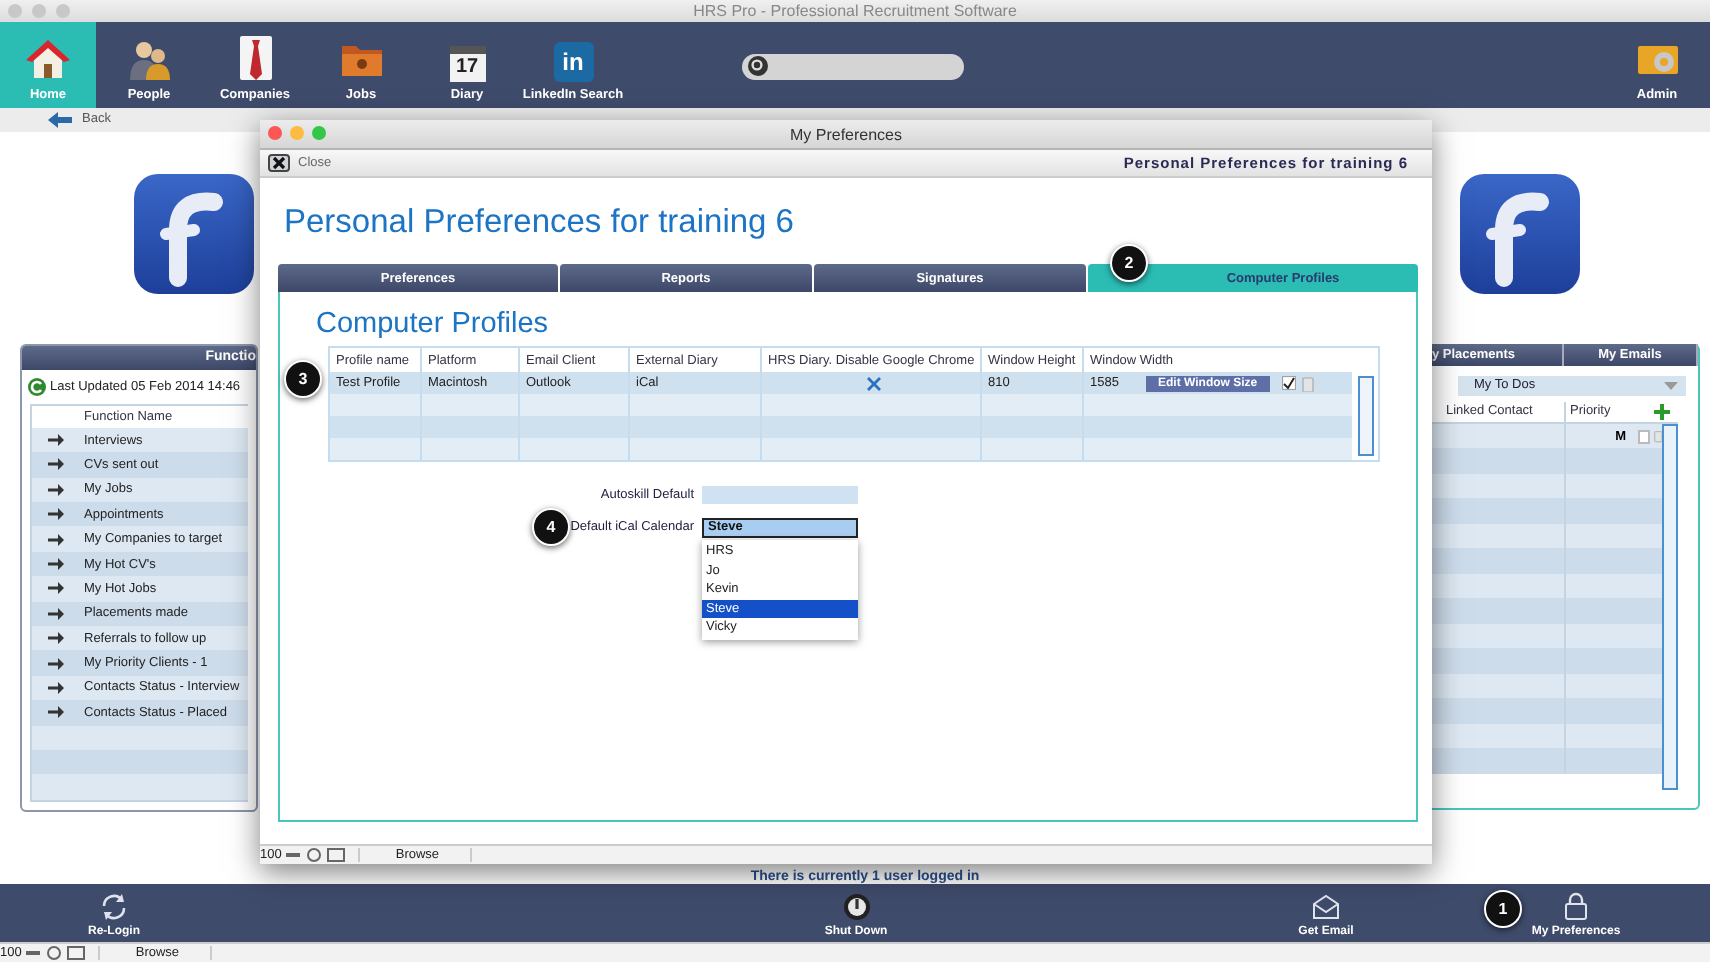 Image resolution: width=1710 pixels, height=962 pixels. I want to click on close-window-icon, so click(275, 133).